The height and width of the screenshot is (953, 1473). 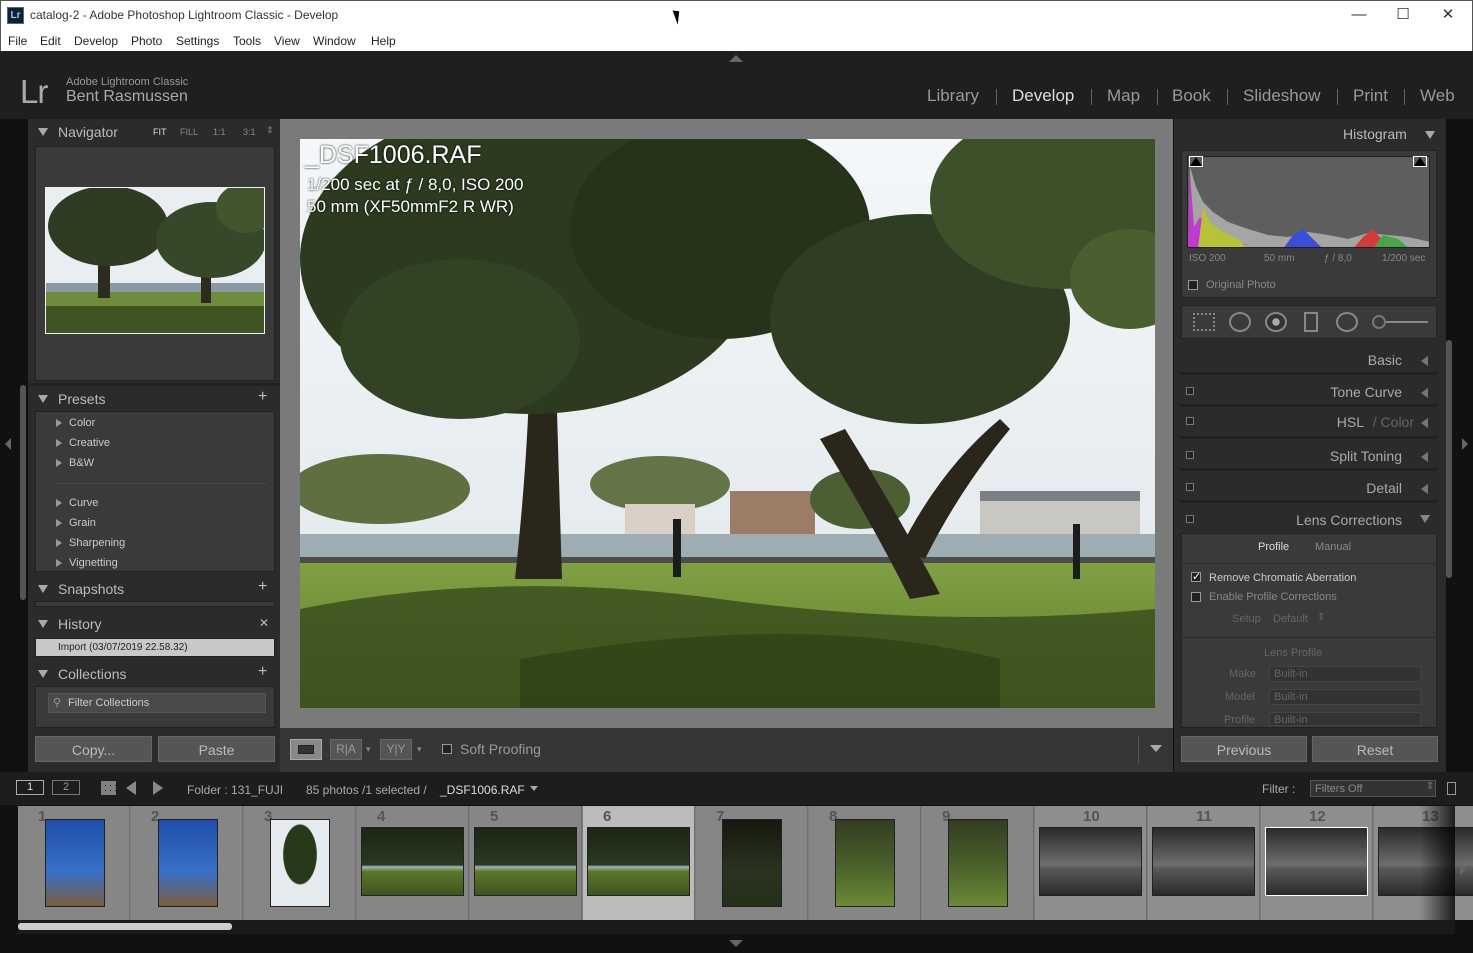 I want to click on navigator-thumbnail, so click(x=155, y=260).